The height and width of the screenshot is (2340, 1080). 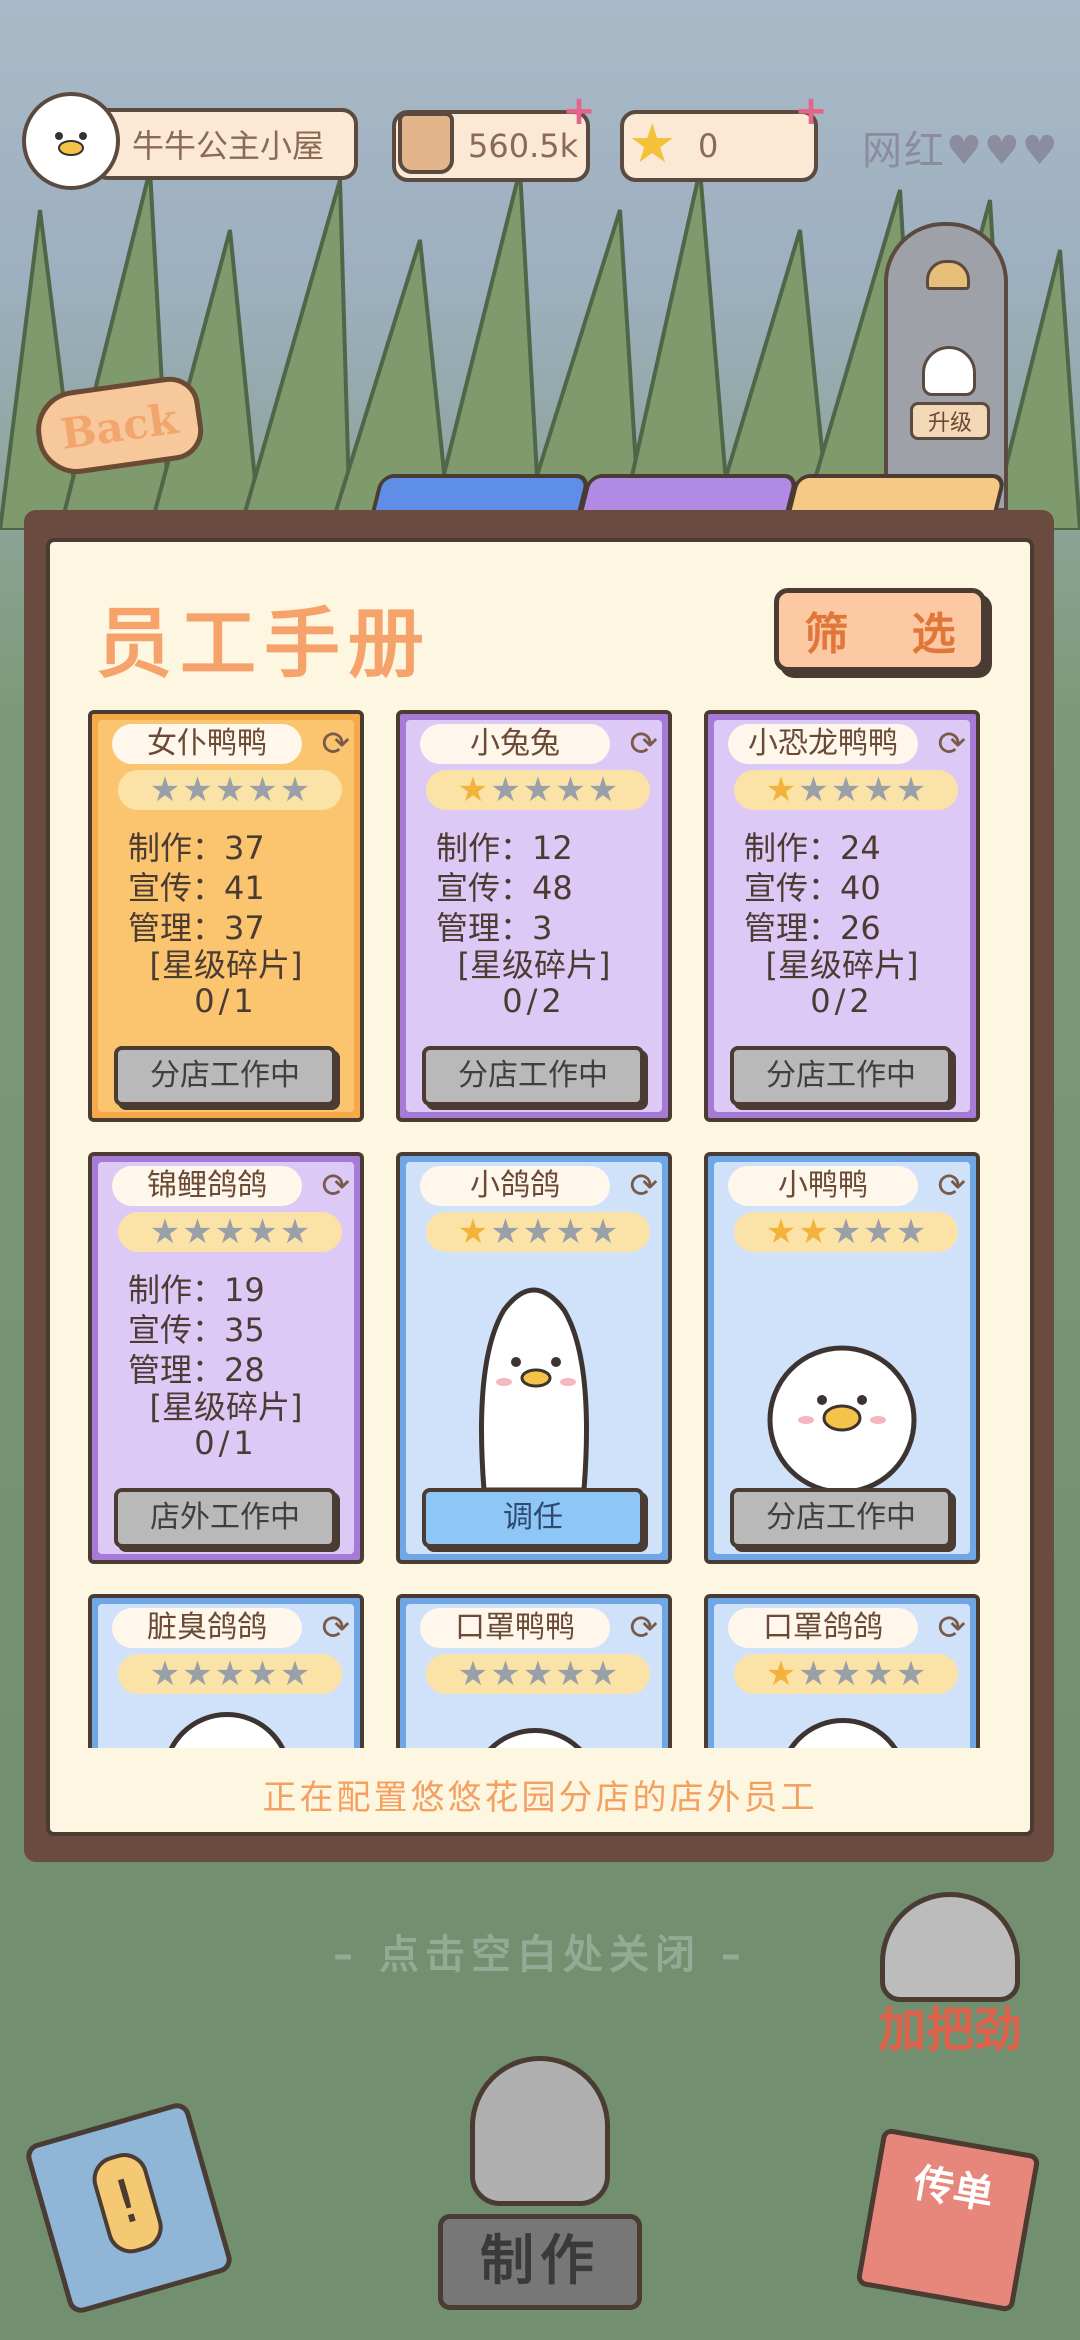 What do you see at coordinates (1003, 151) in the screenshot?
I see `hearts-icon: ♥♥♥` at bounding box center [1003, 151].